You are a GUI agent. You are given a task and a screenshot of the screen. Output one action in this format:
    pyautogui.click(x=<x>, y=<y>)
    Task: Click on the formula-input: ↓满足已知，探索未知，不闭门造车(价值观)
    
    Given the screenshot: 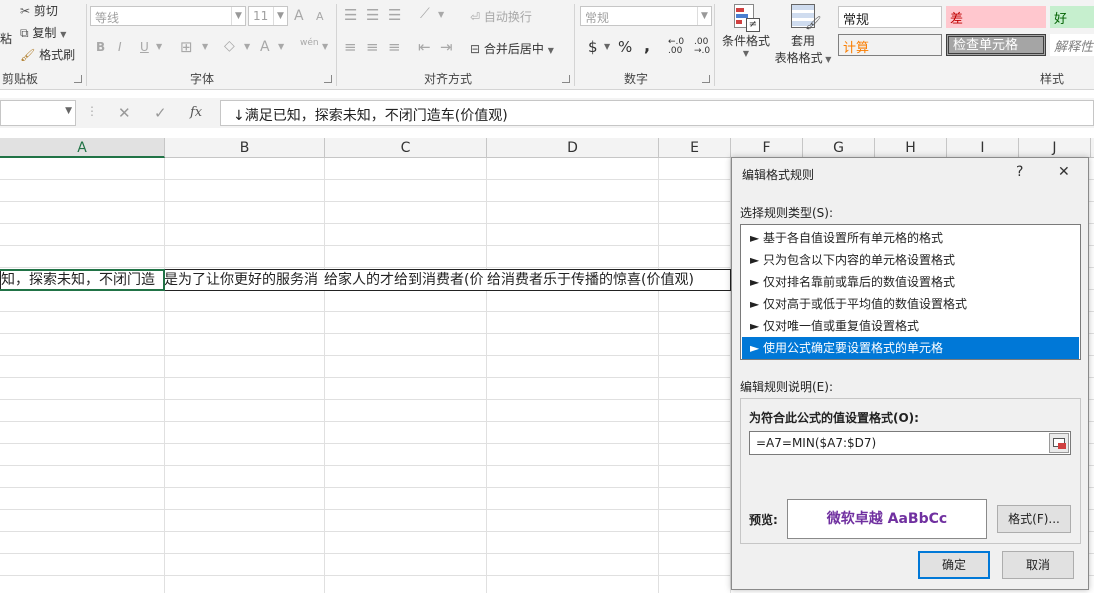 What is the action you would take?
    pyautogui.click(x=657, y=113)
    